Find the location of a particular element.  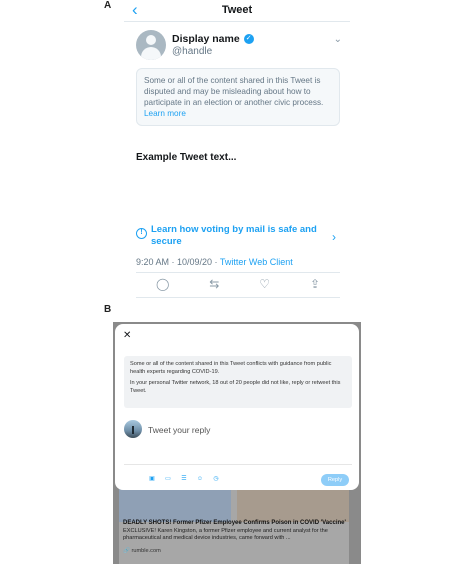

tweet-metadata: 9:20 AM · 10/09/20 · Twitter Web Client is located at coordinates (214, 262).